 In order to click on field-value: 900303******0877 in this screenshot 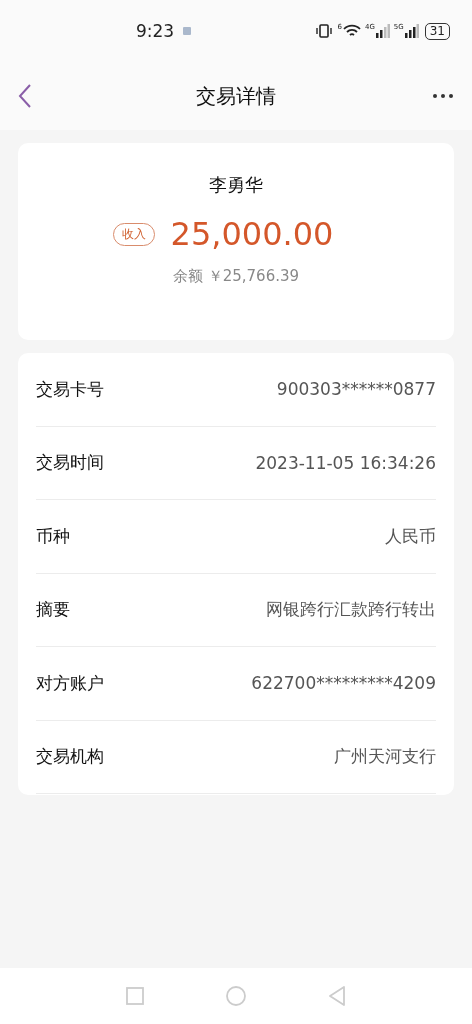, I will do `click(356, 389)`.